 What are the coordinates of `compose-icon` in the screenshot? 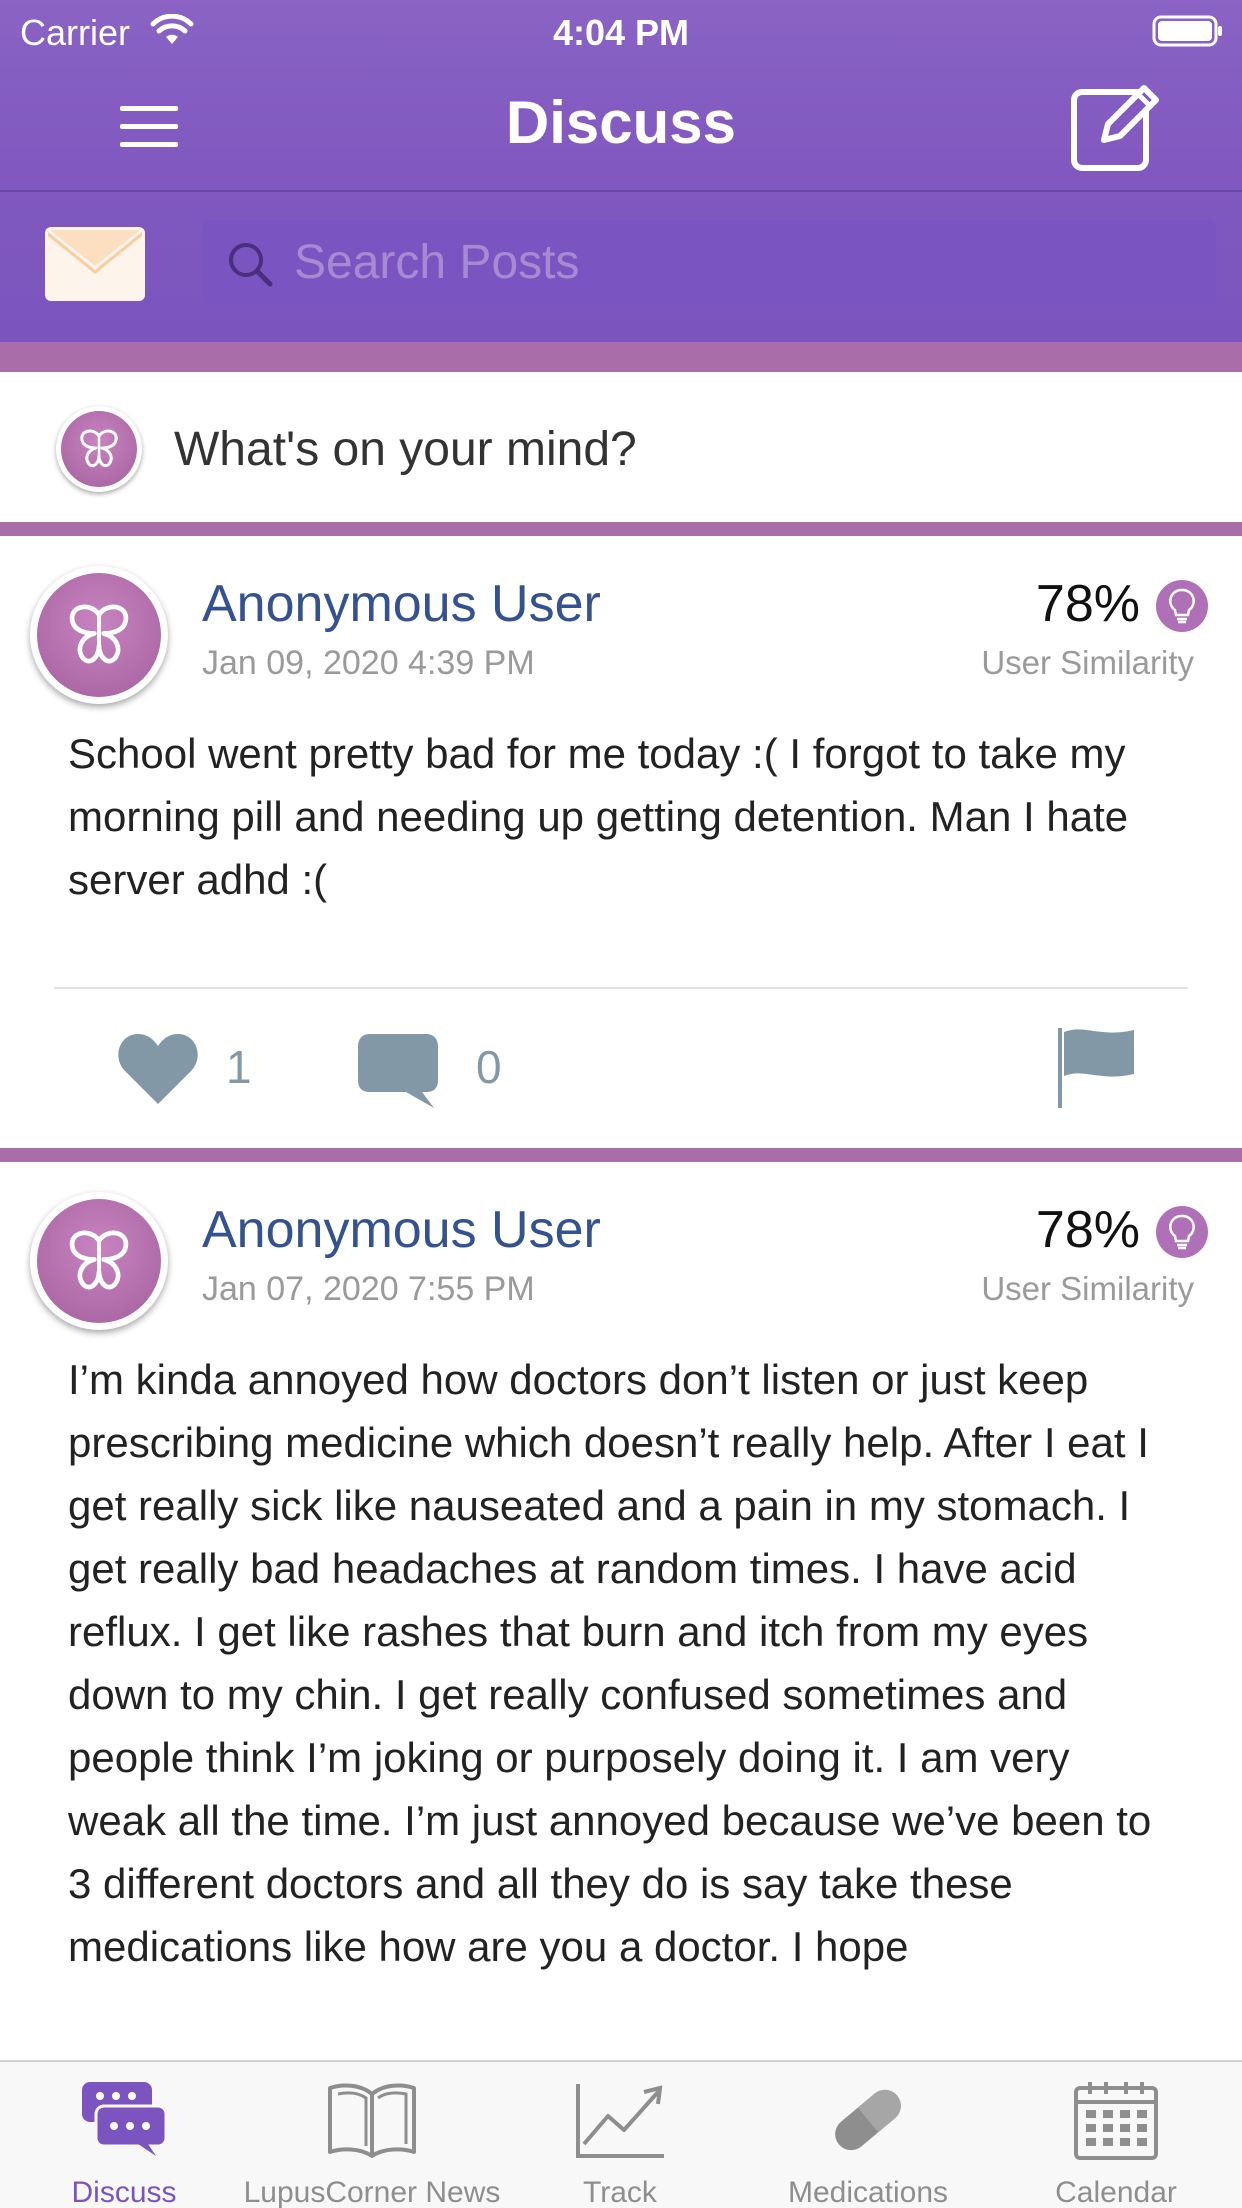 It's located at (1116, 126).